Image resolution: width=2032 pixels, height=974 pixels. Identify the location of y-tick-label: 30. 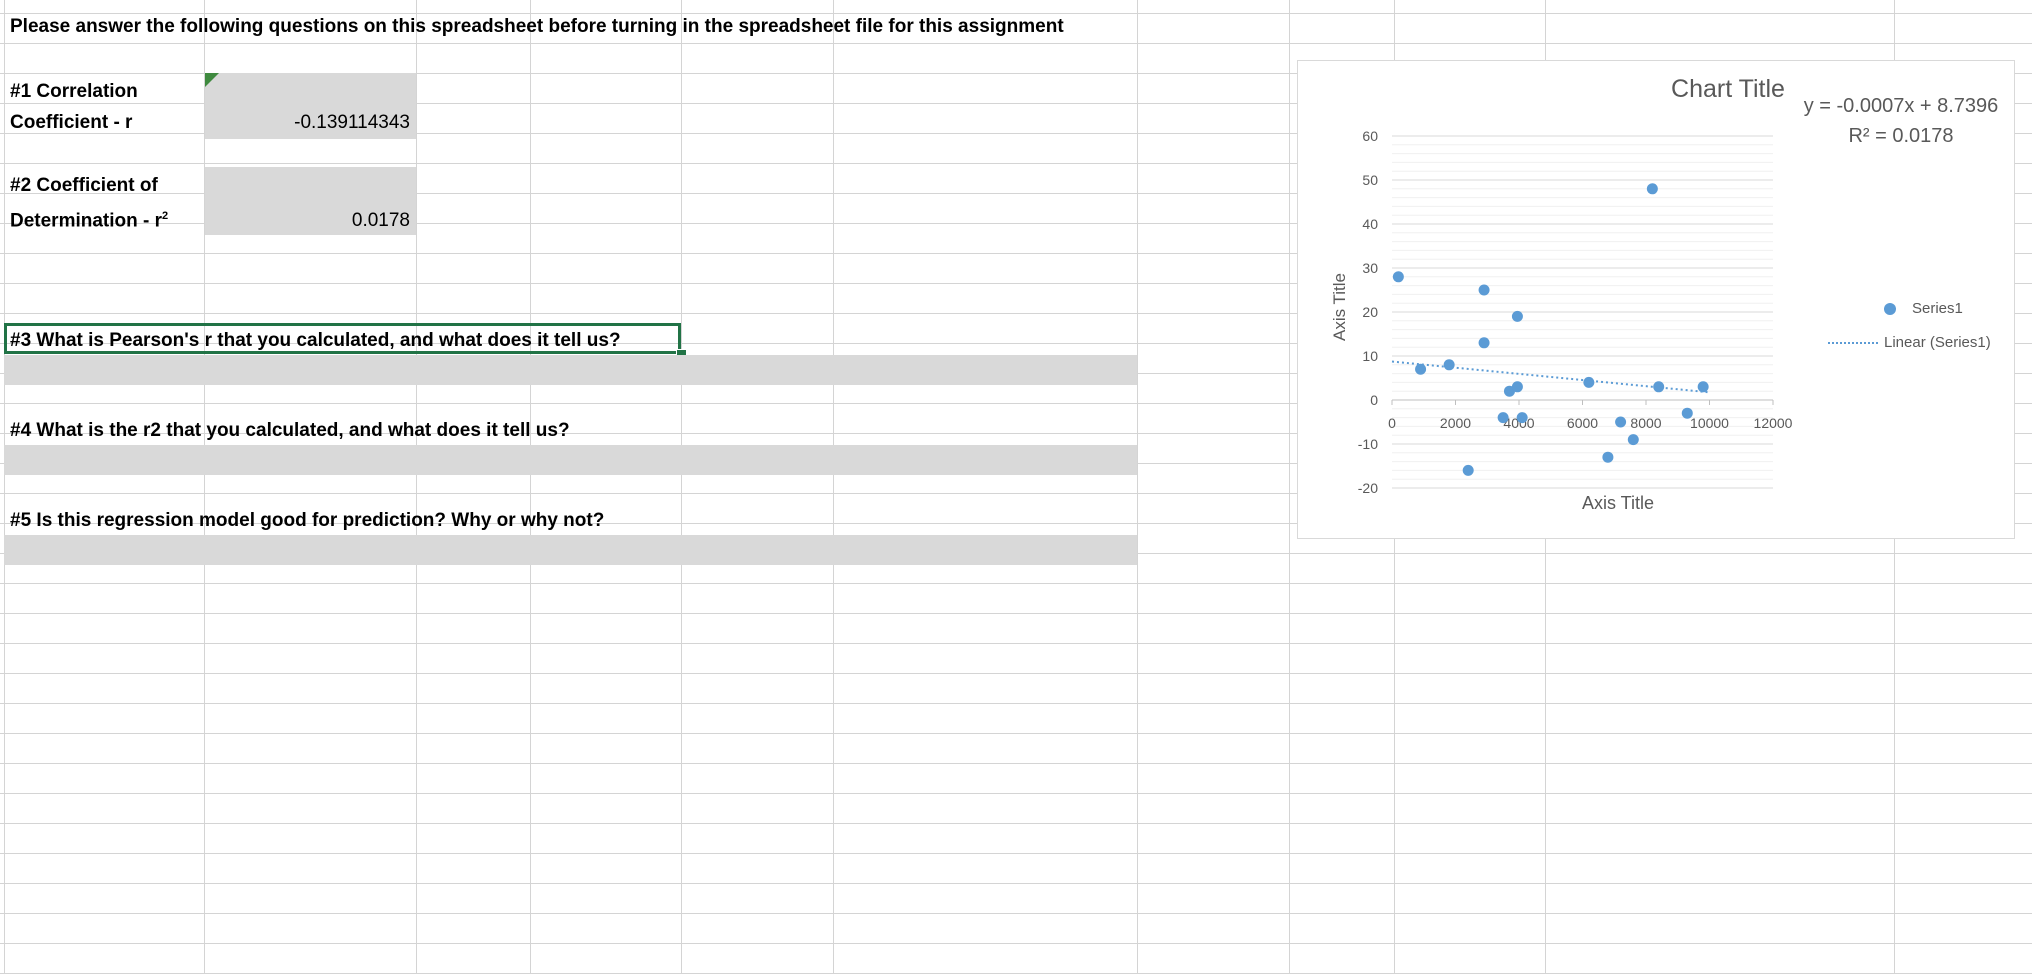
(1370, 268).